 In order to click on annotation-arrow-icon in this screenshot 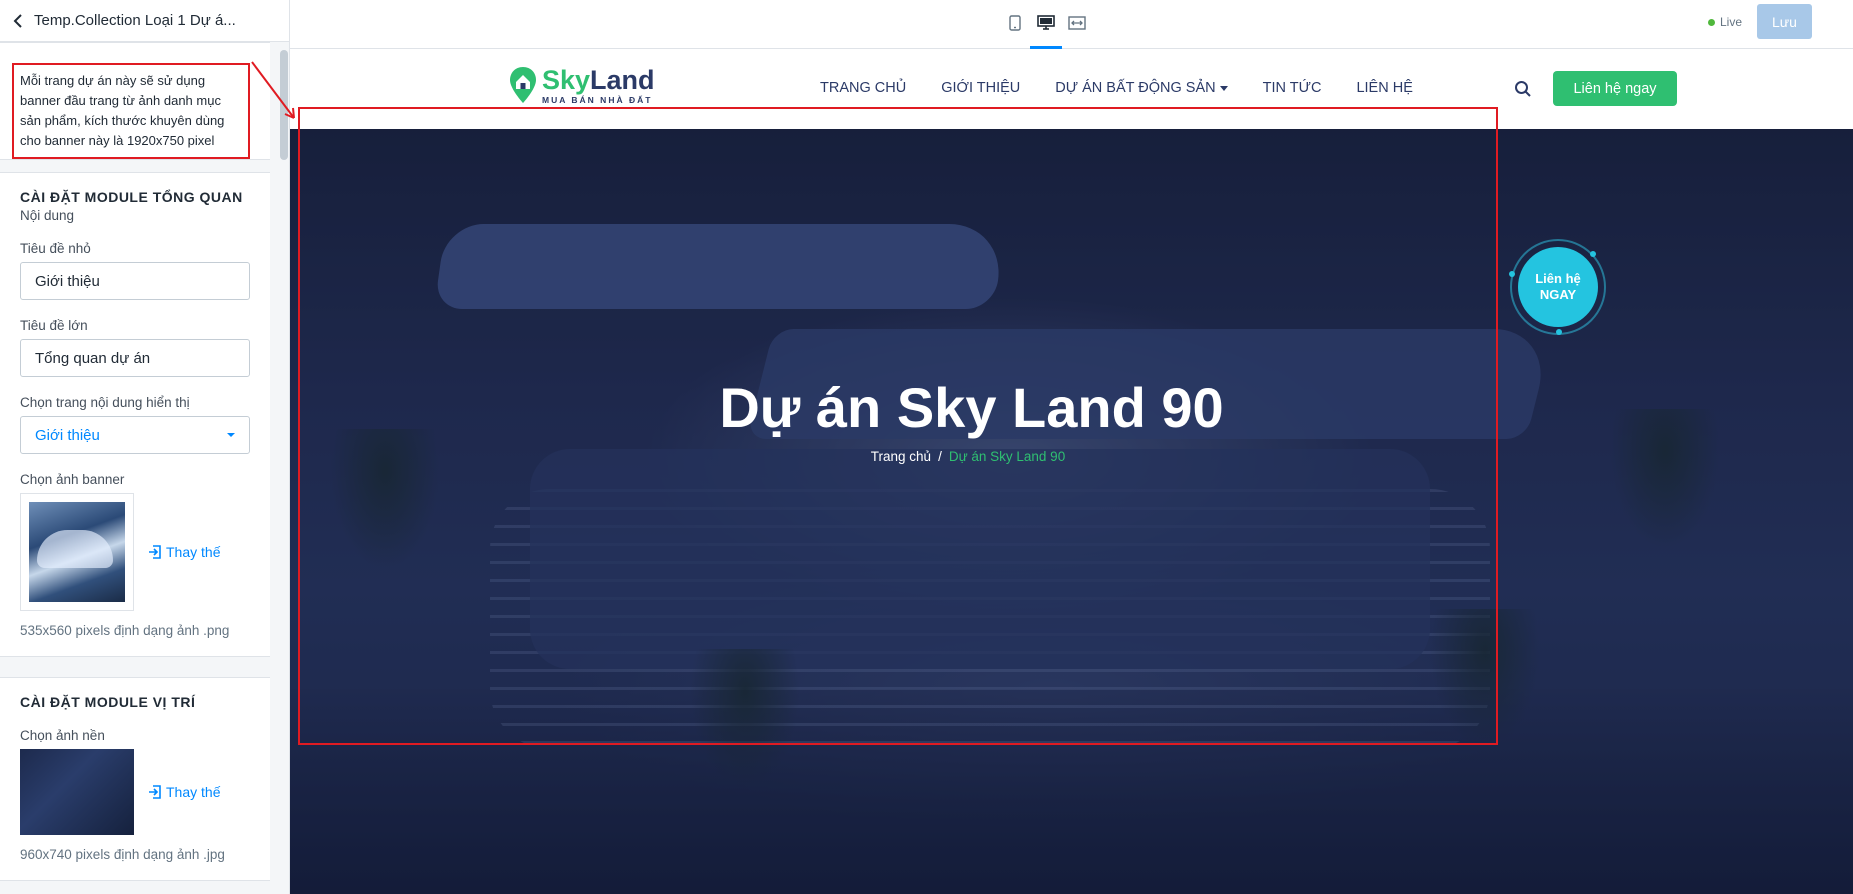, I will do `click(273, 90)`.